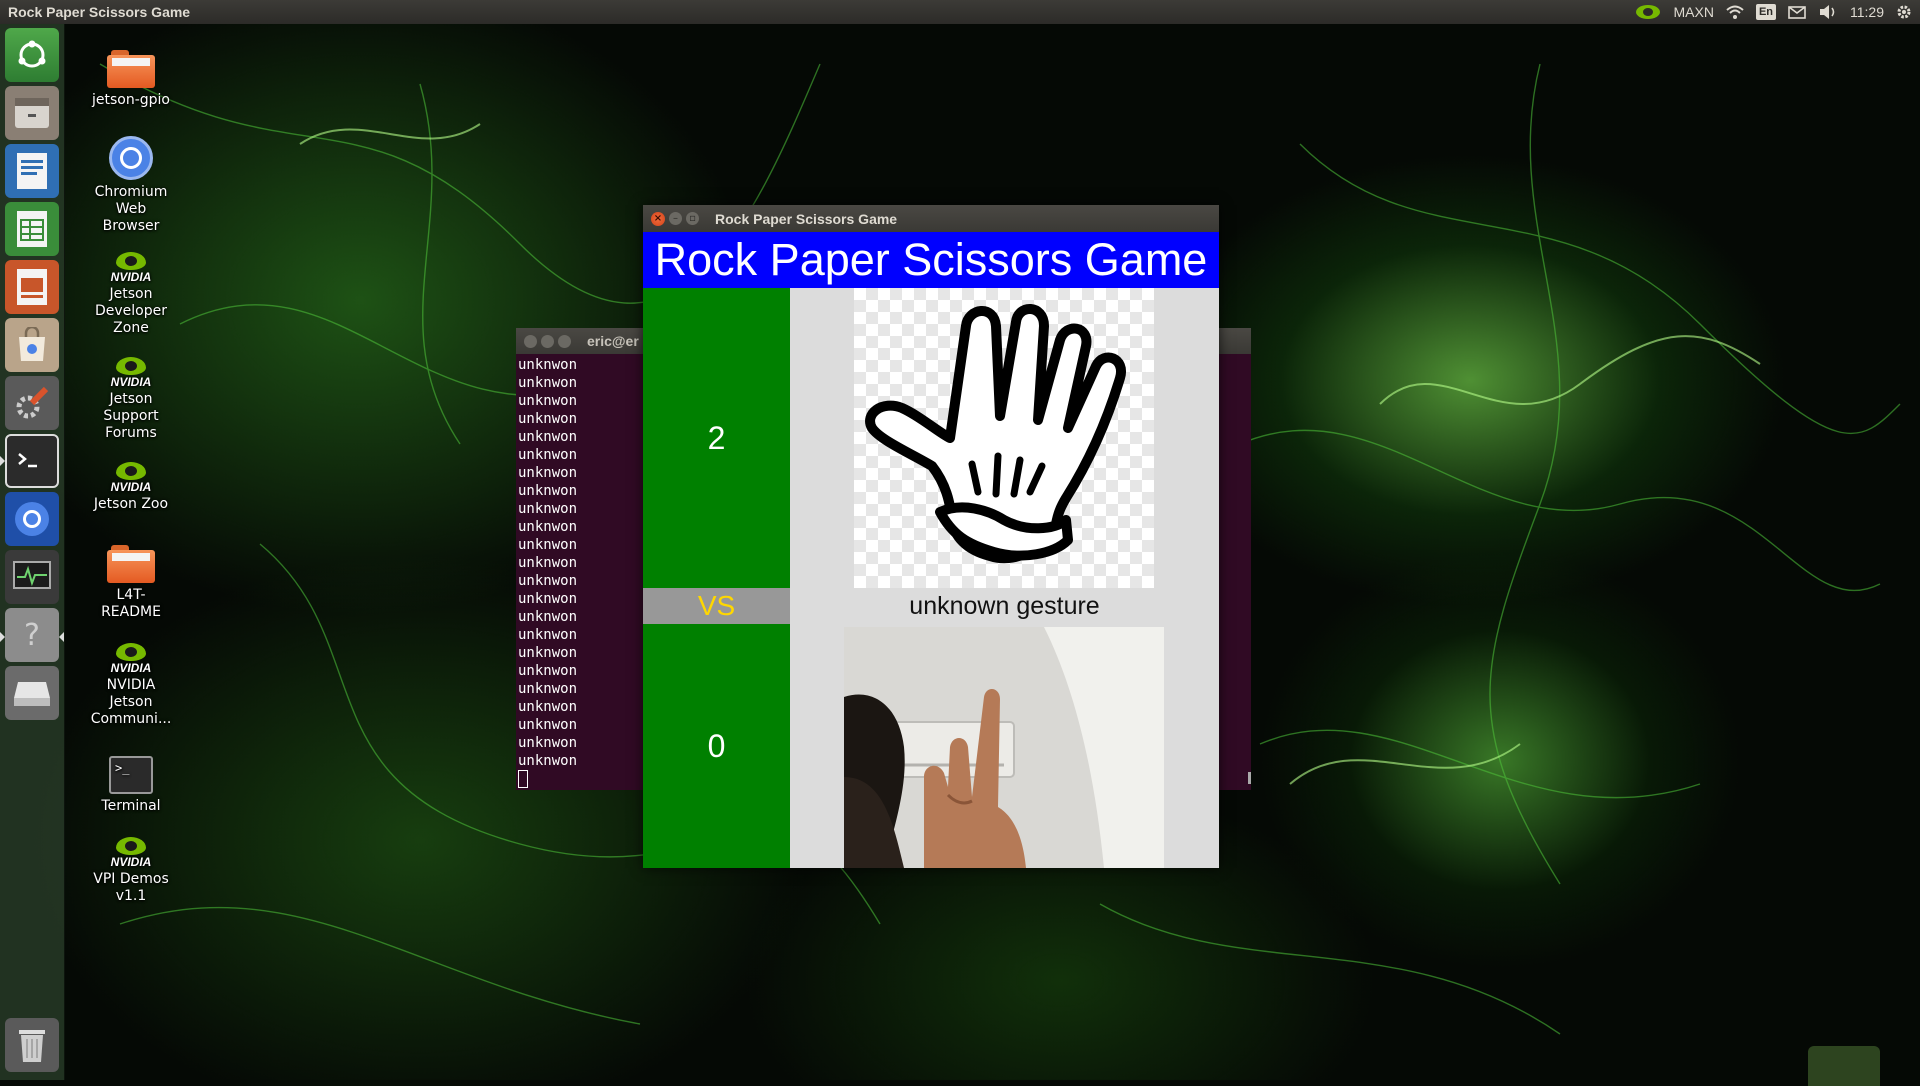 This screenshot has width=1920, height=1086. I want to click on calc-launcher-icon, so click(32, 229).